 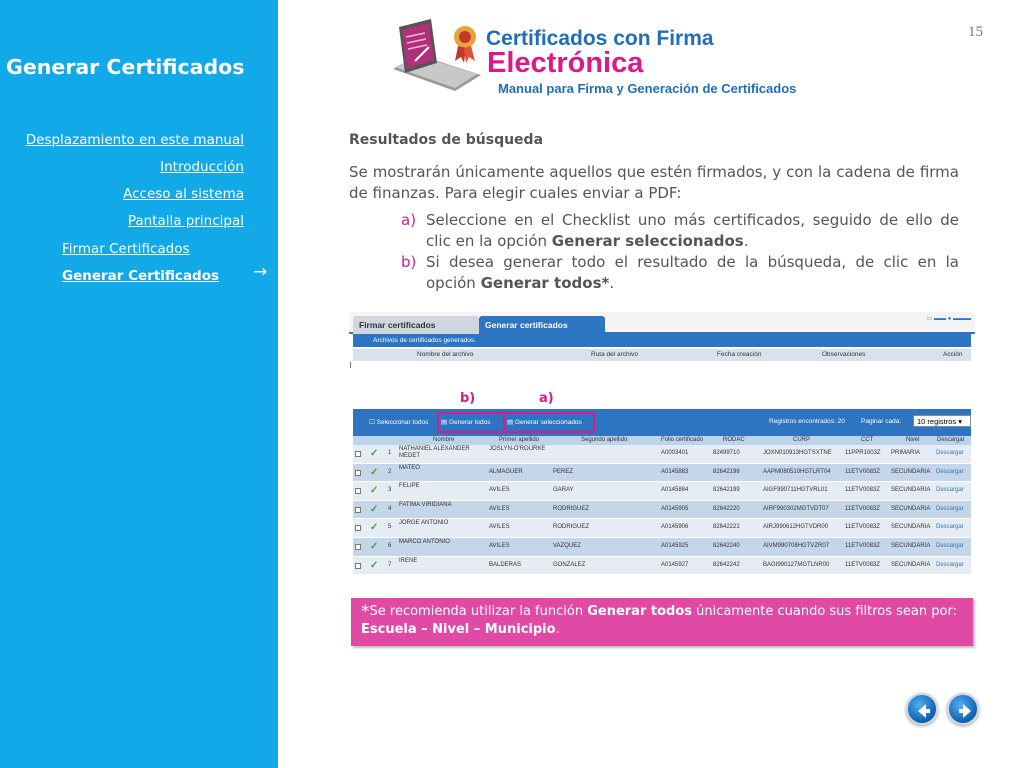 What do you see at coordinates (135, 199) in the screenshot?
I see `nav-link-acceso: Acceso al sistema` at bounding box center [135, 199].